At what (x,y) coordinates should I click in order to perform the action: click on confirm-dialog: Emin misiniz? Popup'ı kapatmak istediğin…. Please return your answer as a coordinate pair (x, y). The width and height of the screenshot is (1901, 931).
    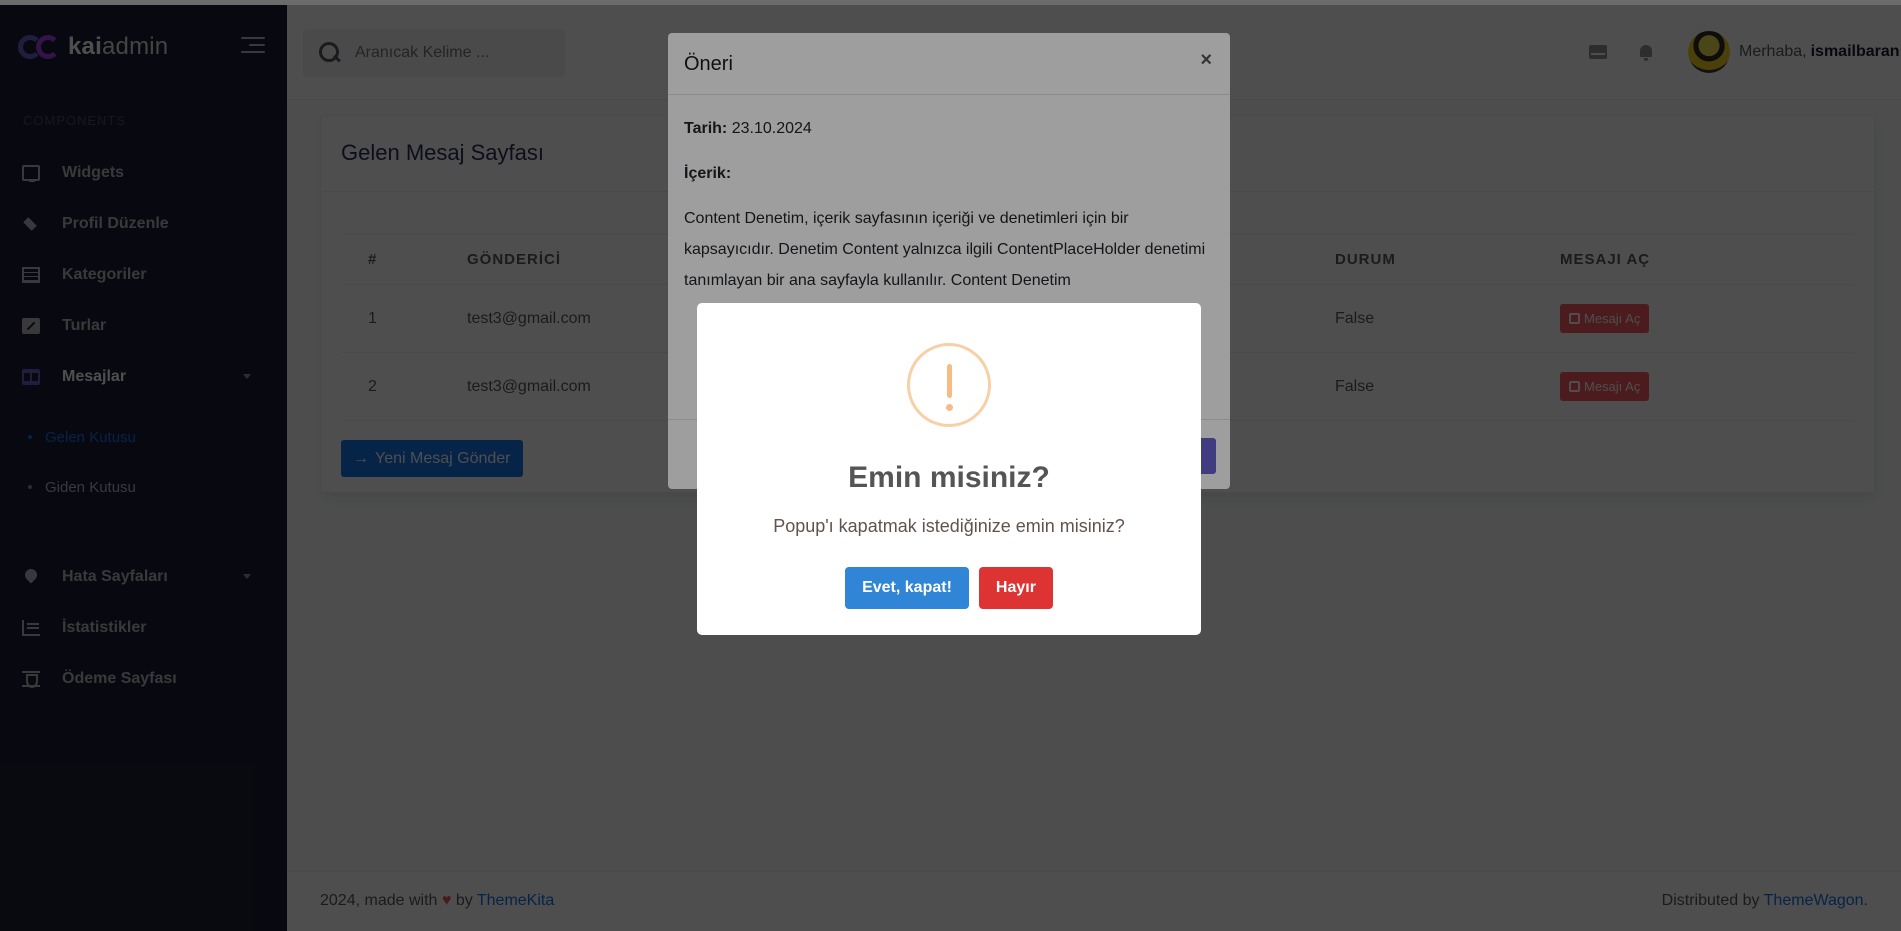
    Looking at the image, I should click on (949, 469).